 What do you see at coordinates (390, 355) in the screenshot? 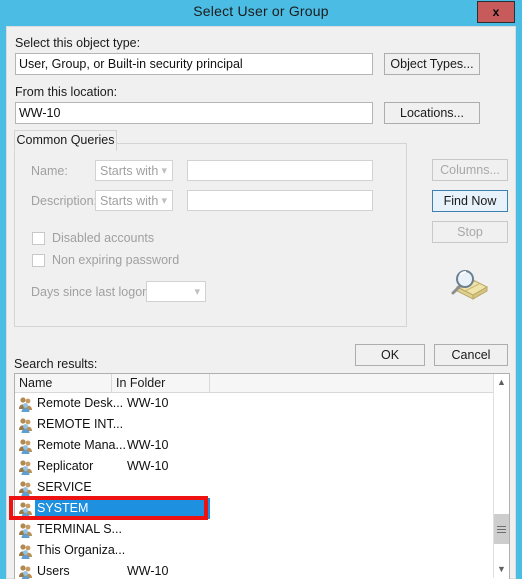
I see `ok-button: OK` at bounding box center [390, 355].